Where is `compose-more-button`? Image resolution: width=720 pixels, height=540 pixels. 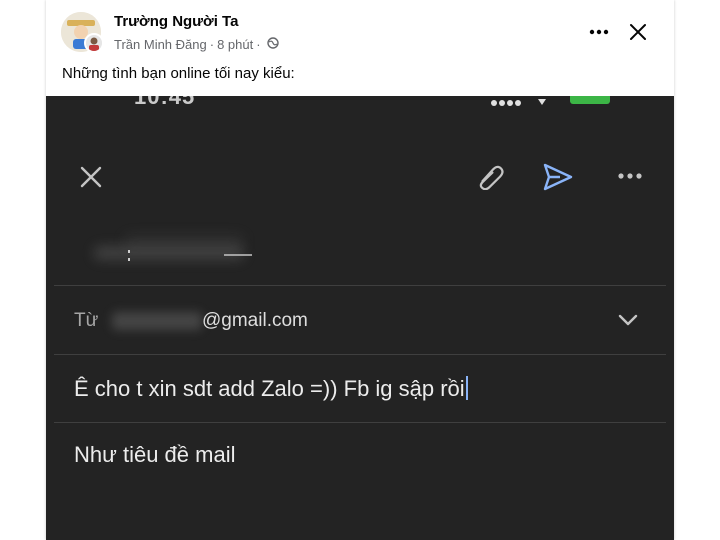
compose-more-button is located at coordinates (630, 176).